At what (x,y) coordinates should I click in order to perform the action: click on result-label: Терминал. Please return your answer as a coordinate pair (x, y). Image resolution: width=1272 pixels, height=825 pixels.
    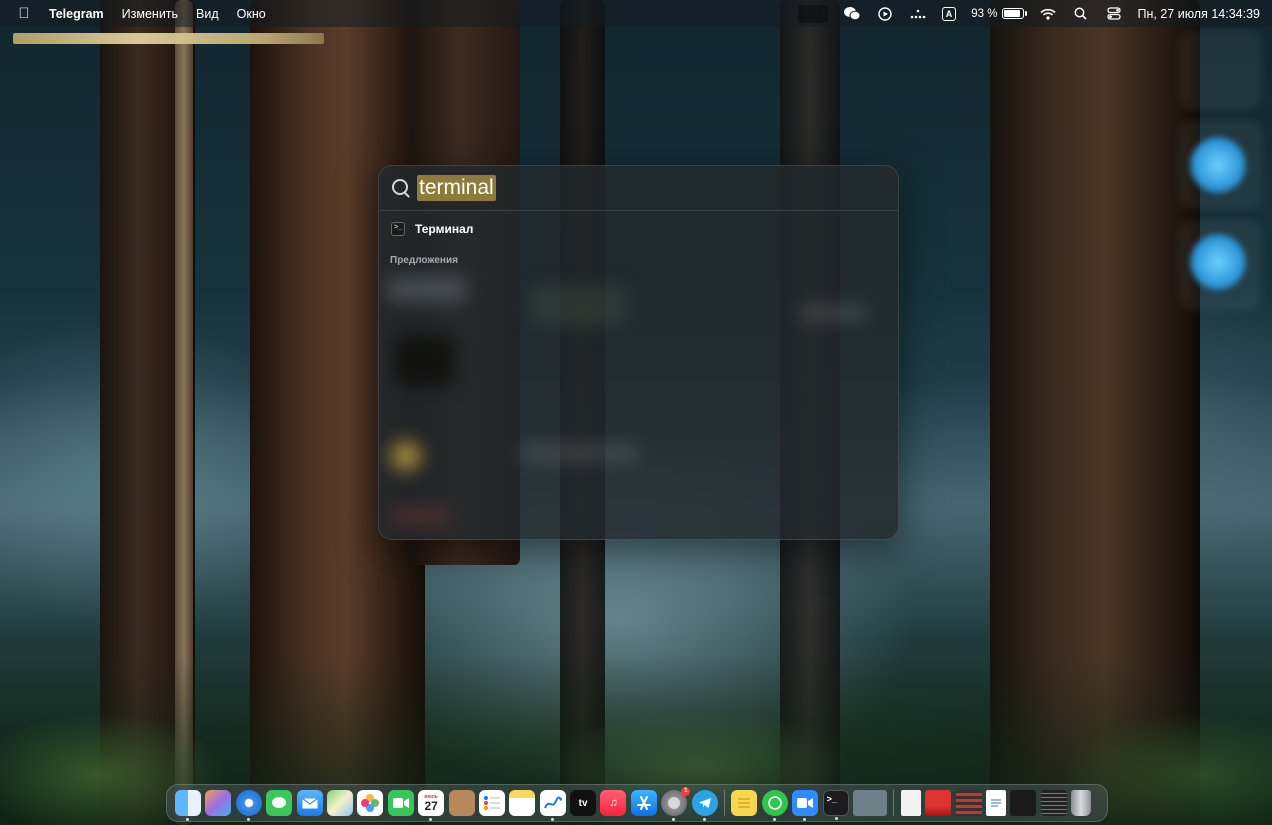
    Looking at the image, I should click on (444, 229).